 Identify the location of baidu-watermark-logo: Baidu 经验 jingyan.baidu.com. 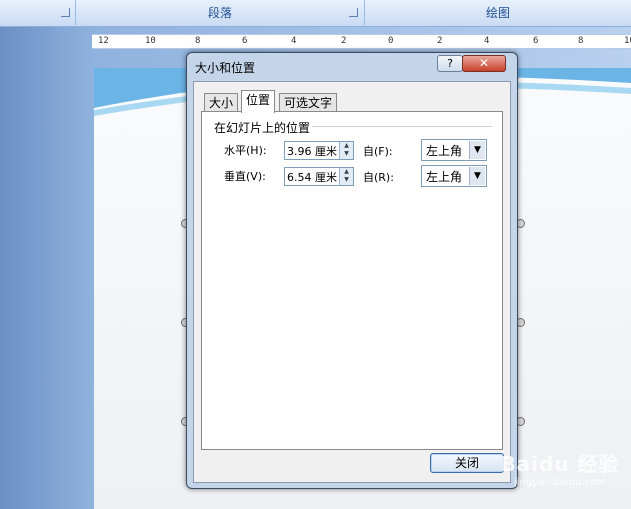
(560, 475).